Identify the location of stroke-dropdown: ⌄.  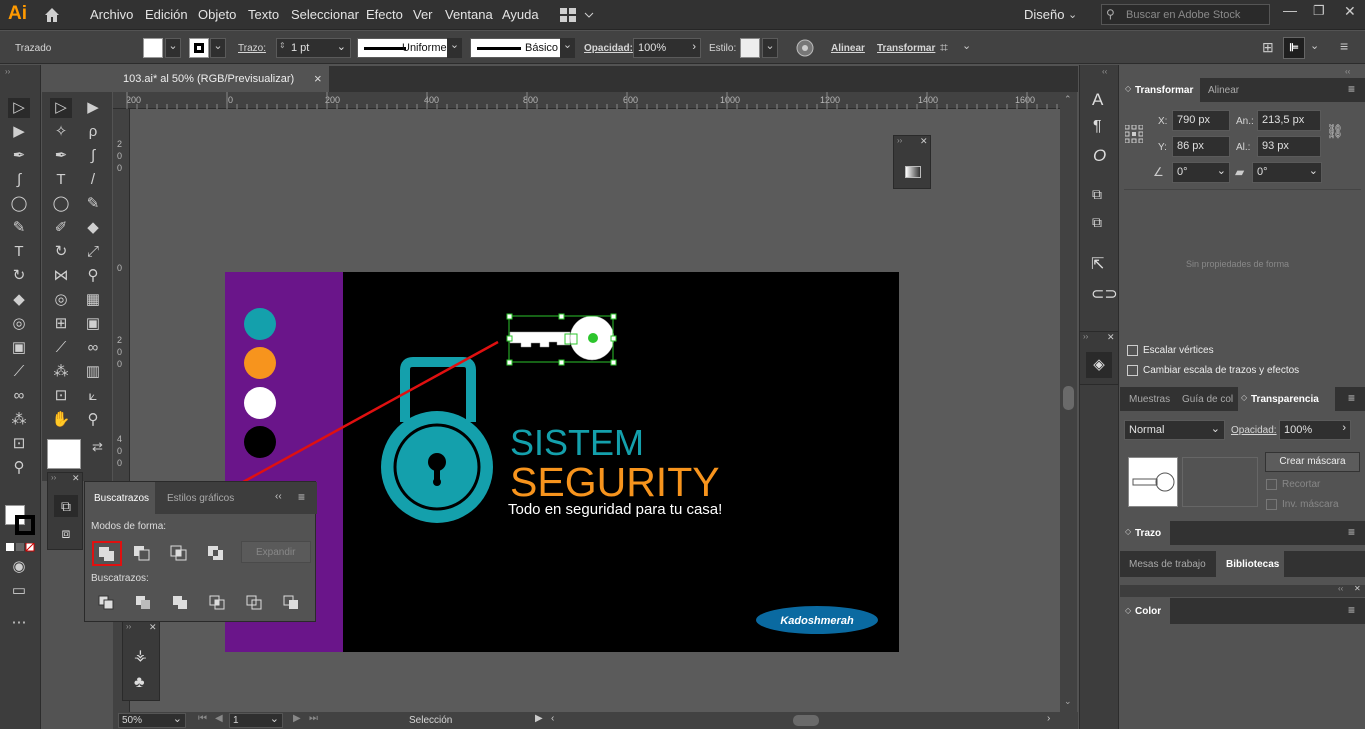
(218, 48).